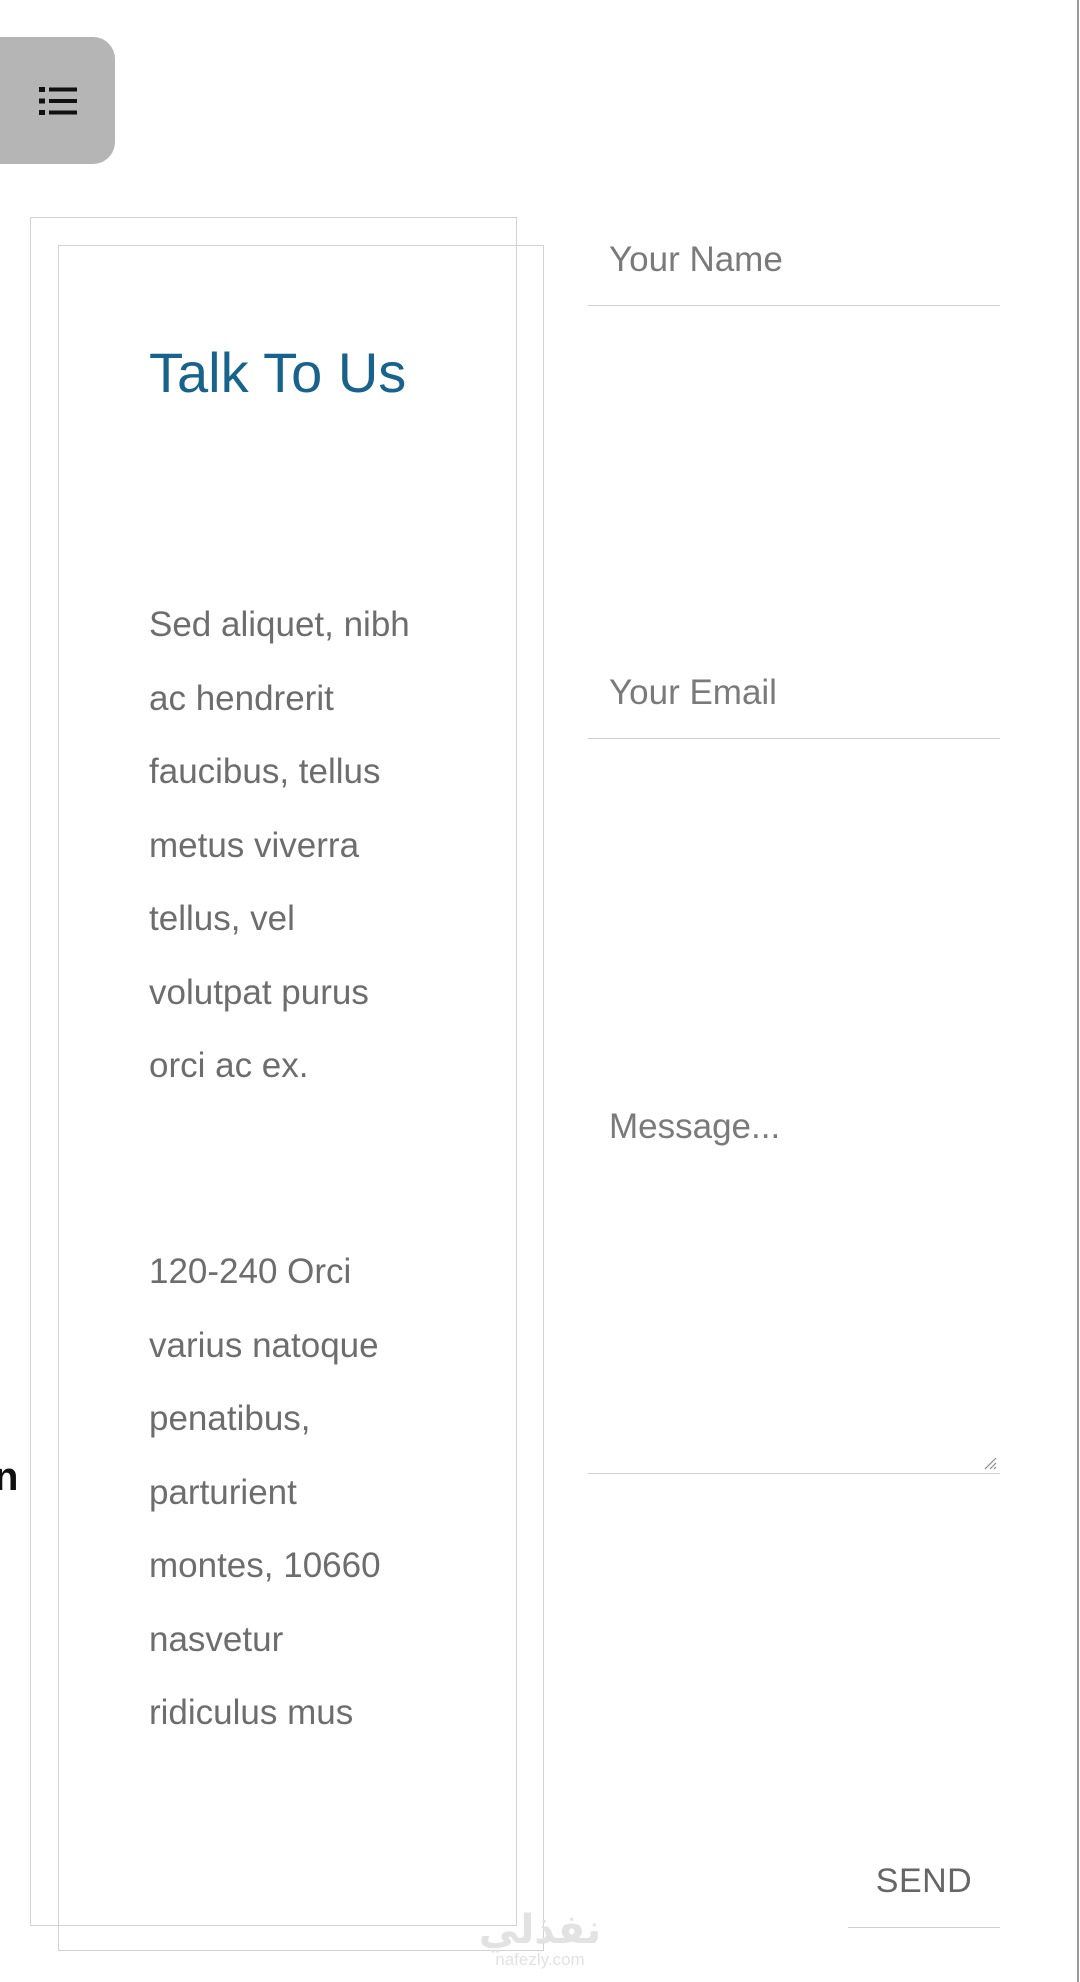 The image size is (1080, 1982). Describe the element at coordinates (1078, 991) in the screenshot. I see `page-edge-divider` at that location.